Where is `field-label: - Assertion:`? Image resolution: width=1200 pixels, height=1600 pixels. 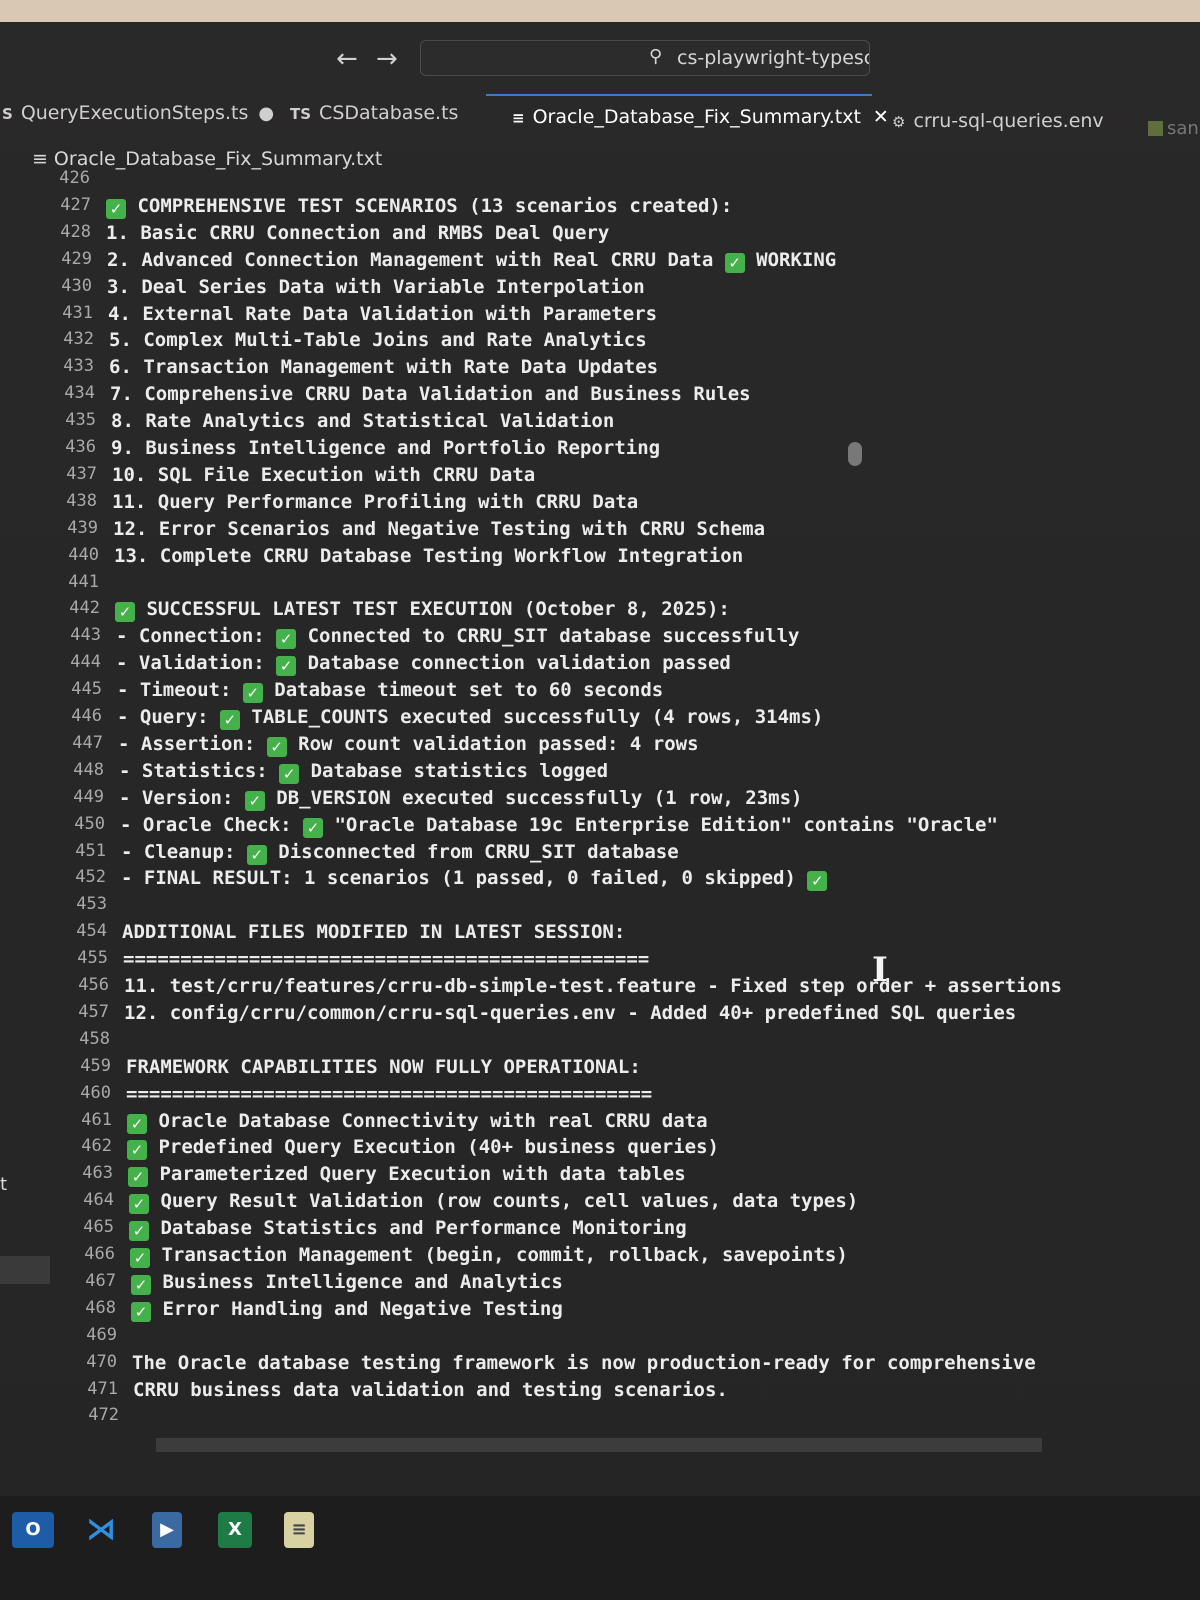 field-label: - Assertion: is located at coordinates (192, 743).